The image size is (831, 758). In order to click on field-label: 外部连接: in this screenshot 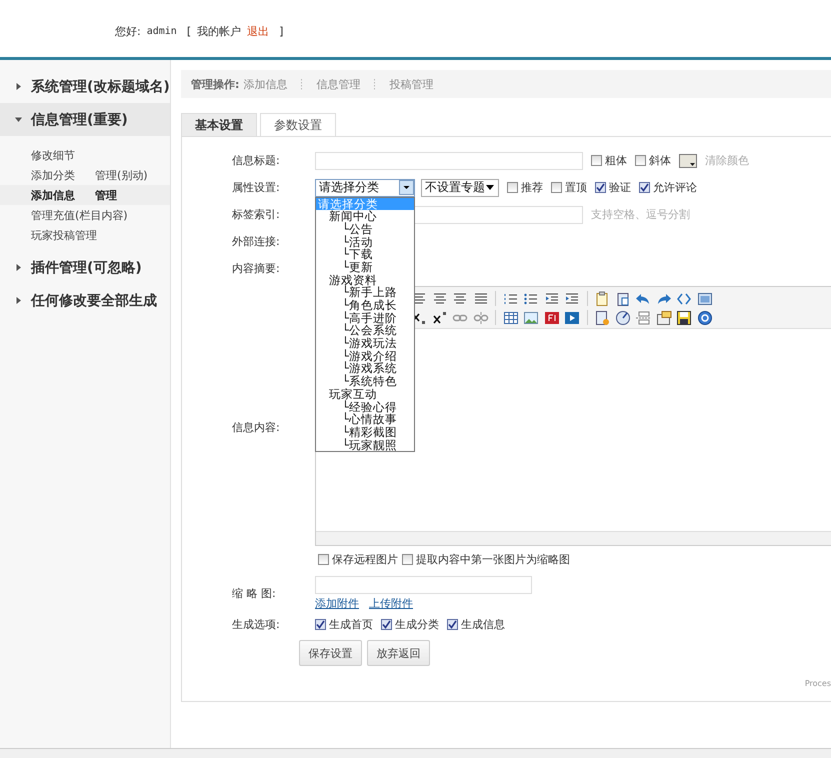, I will do `click(256, 241)`.